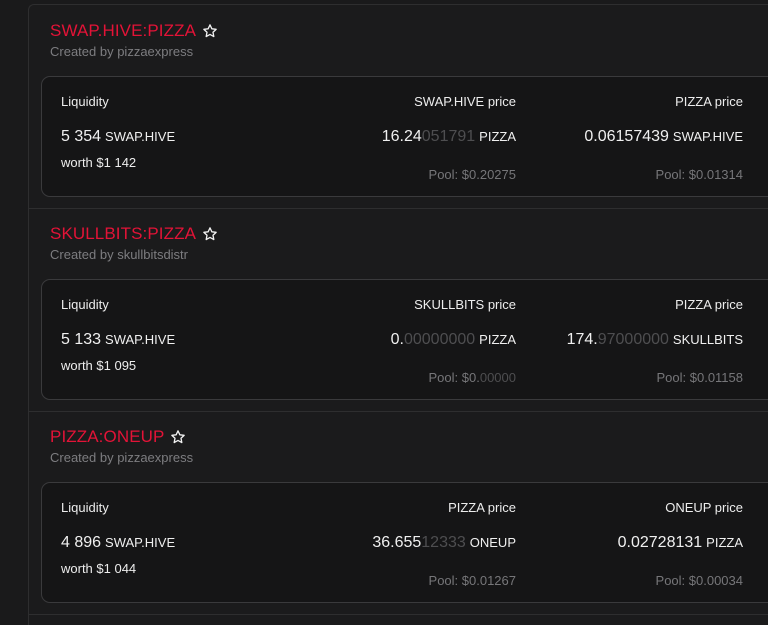  What do you see at coordinates (397, 542) in the screenshot?
I see `price-main: 36.655` at bounding box center [397, 542].